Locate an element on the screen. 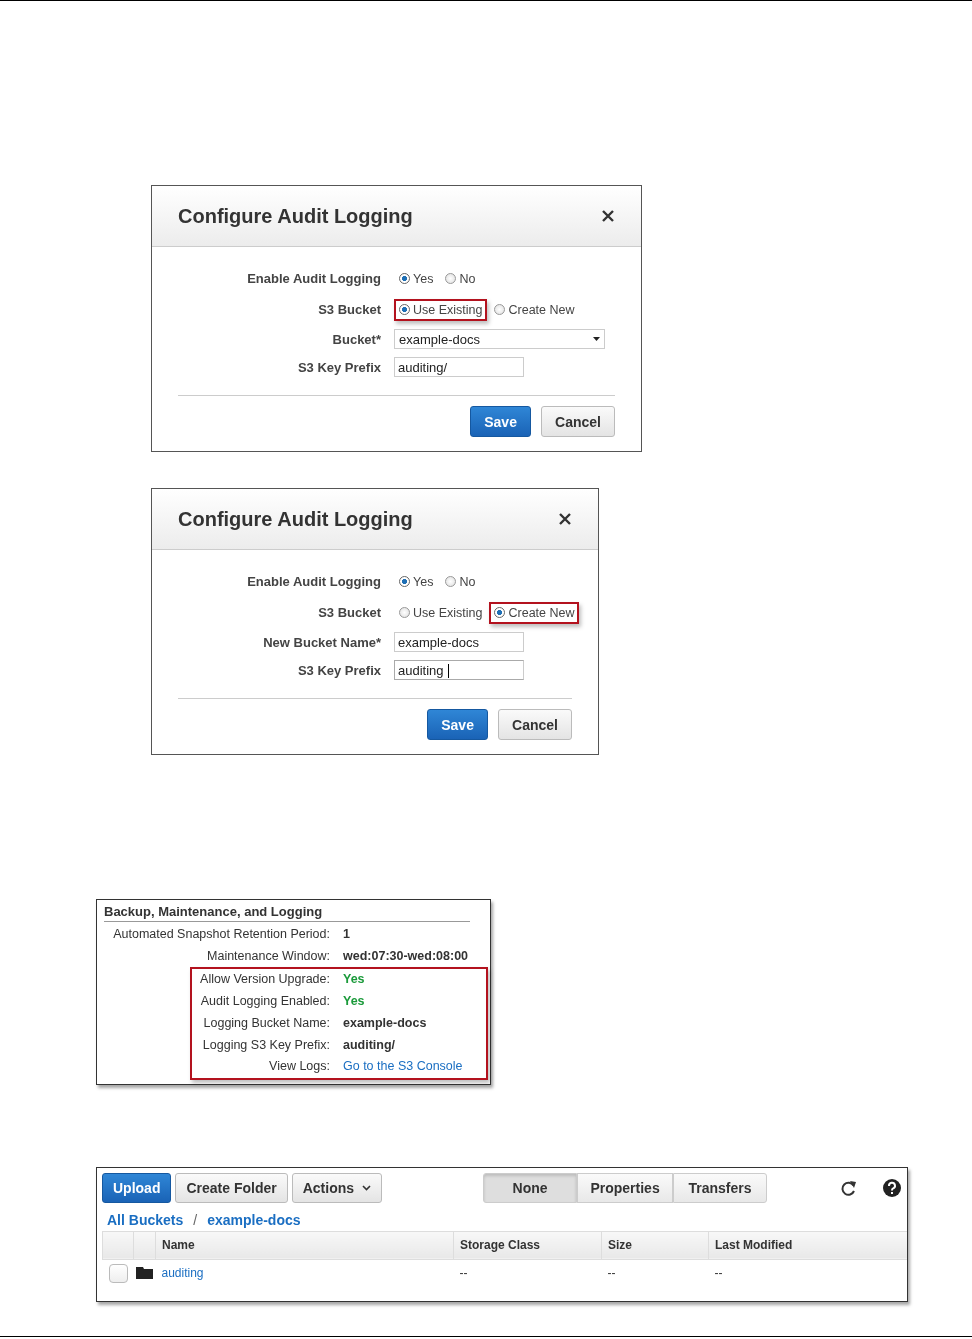 The width and height of the screenshot is (972, 1339). input-field: auditing/ is located at coordinates (459, 367).